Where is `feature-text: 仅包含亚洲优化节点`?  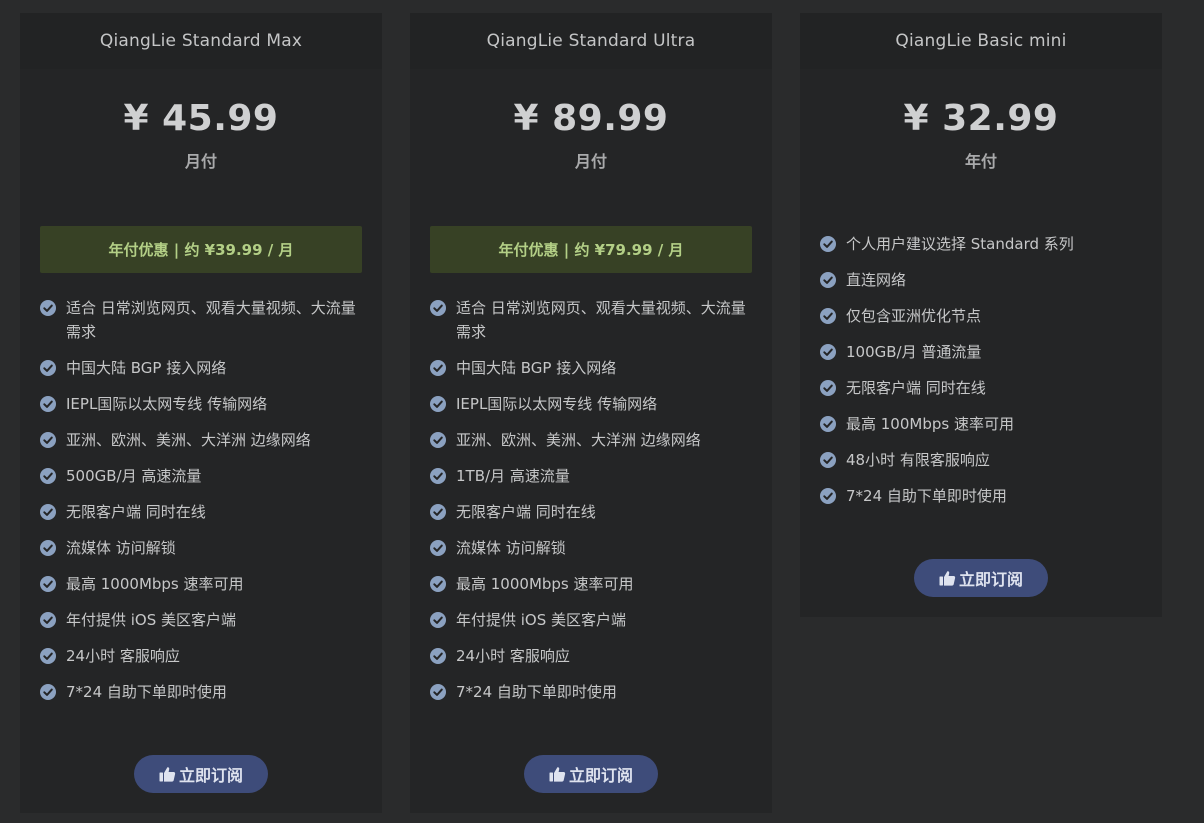
feature-text: 仅包含亚洲优化节点 is located at coordinates (914, 316).